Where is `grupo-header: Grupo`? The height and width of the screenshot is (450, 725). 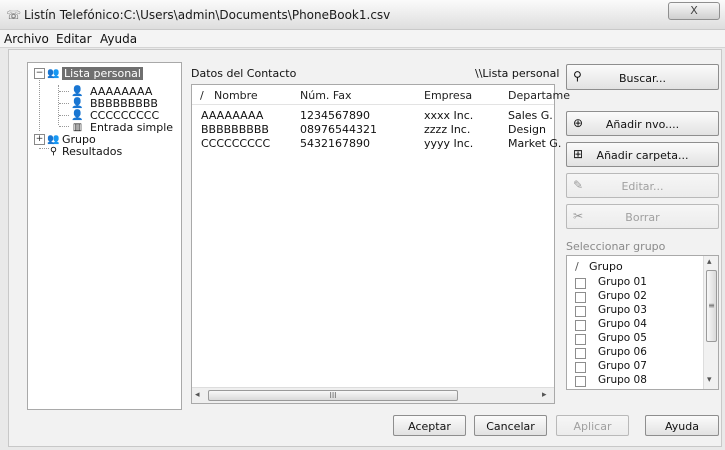
grupo-header: Grupo is located at coordinates (606, 266).